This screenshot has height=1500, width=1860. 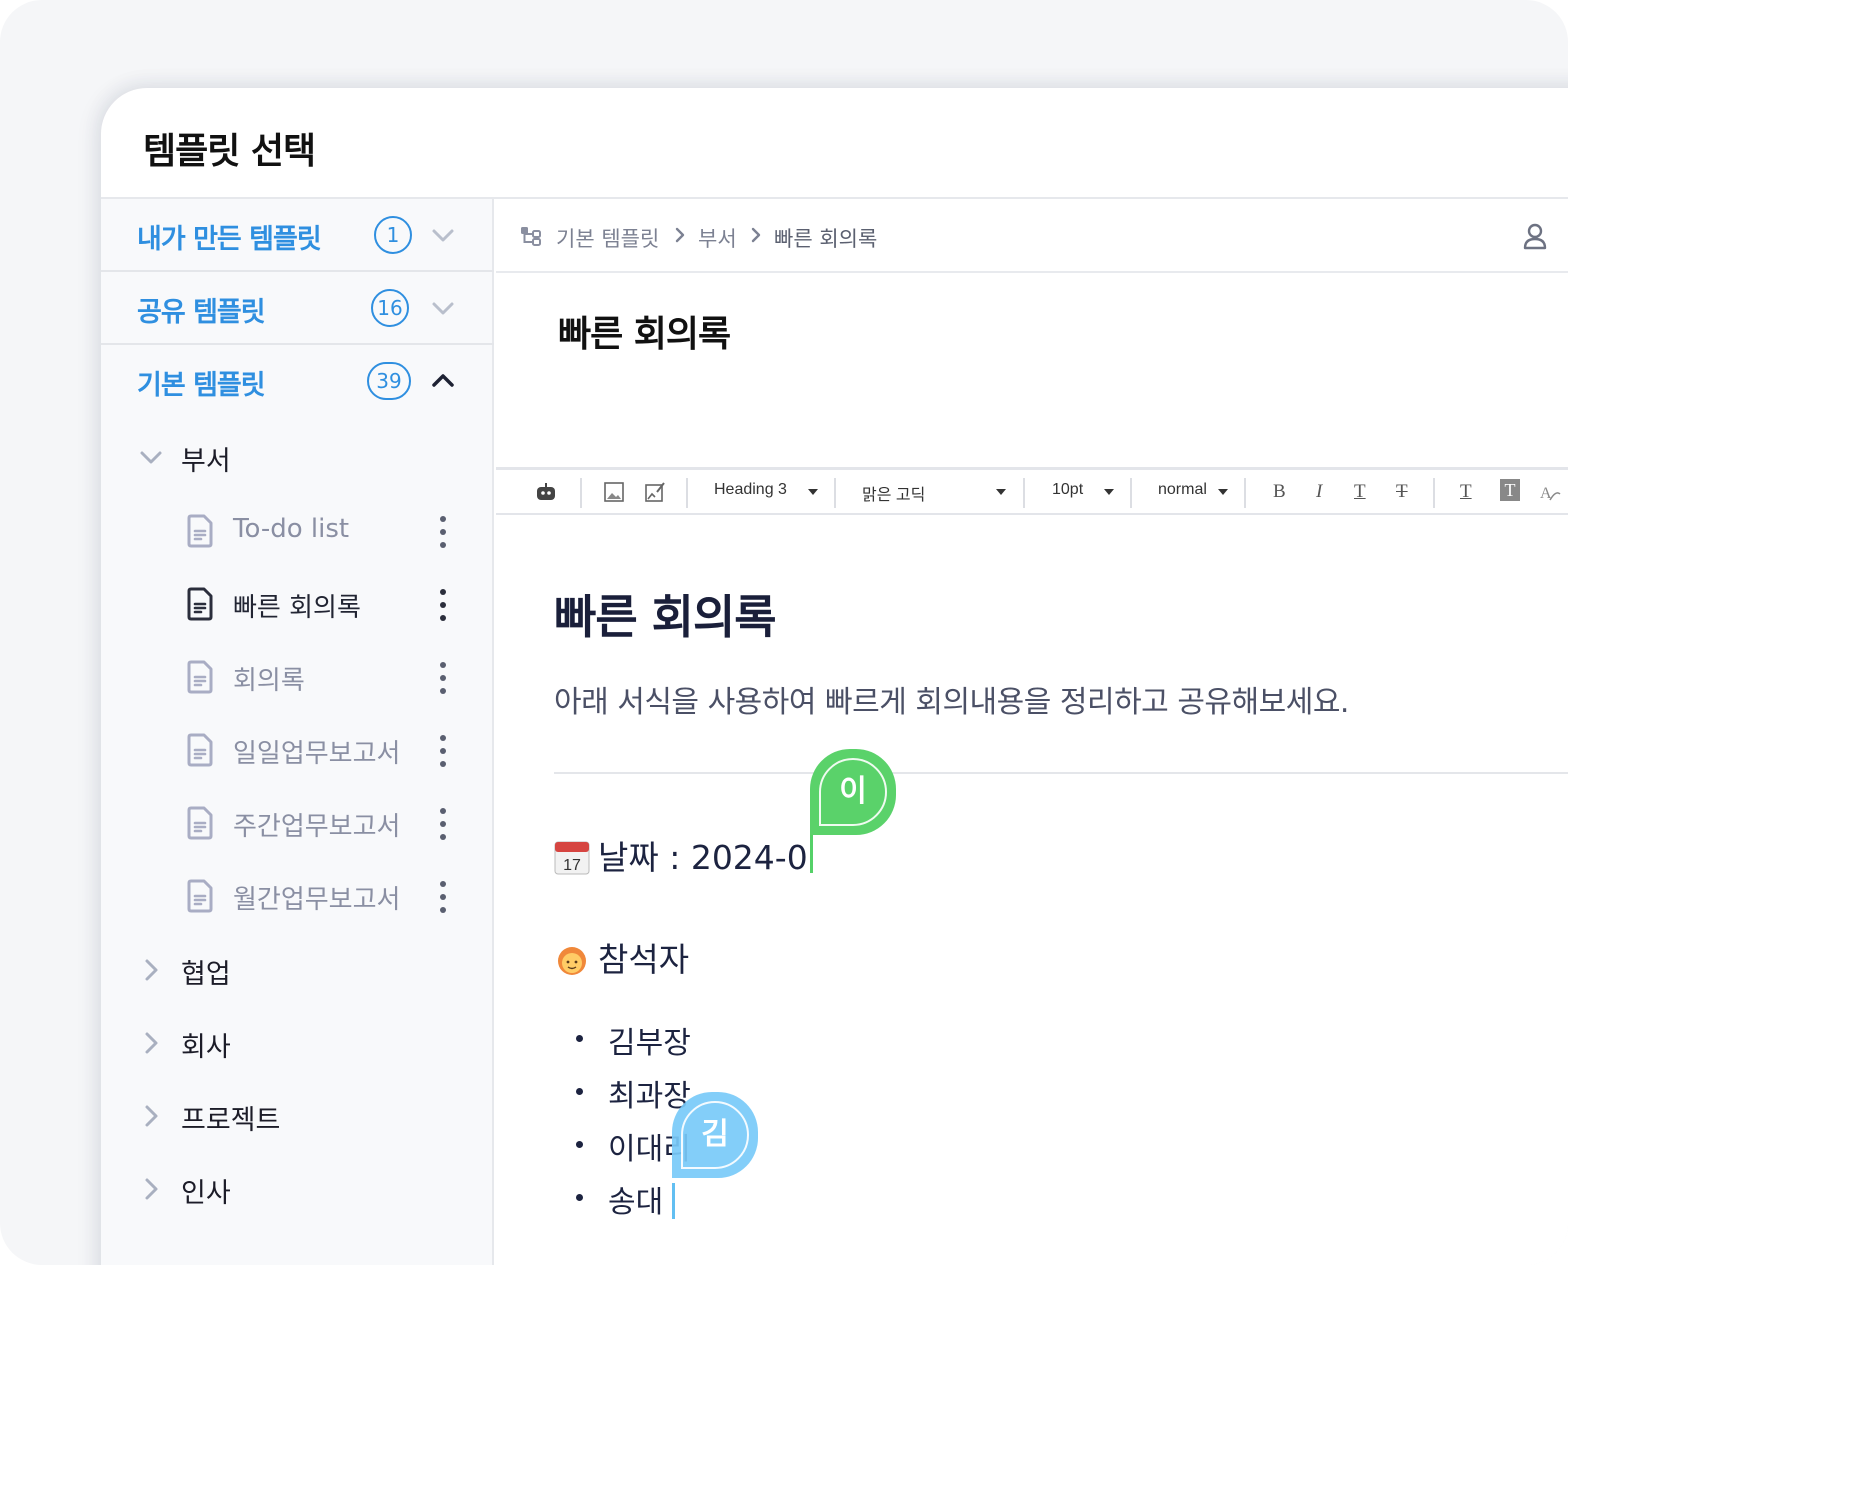 I want to click on font-size-select: 10pt, so click(x=1067, y=490).